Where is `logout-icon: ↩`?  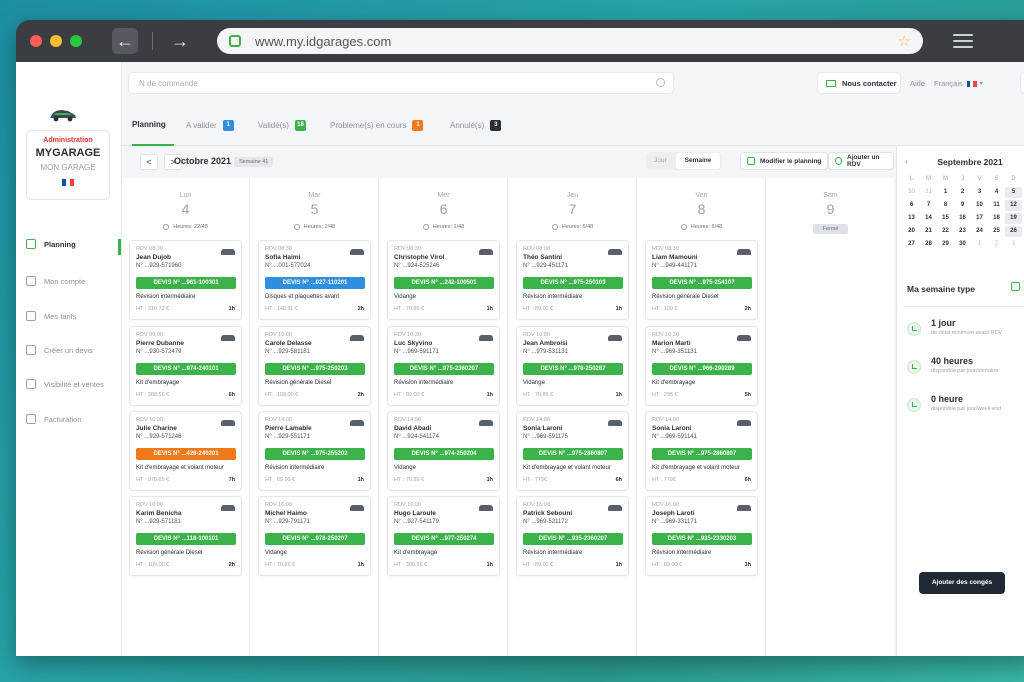 logout-icon: ↩ is located at coordinates (1022, 83).